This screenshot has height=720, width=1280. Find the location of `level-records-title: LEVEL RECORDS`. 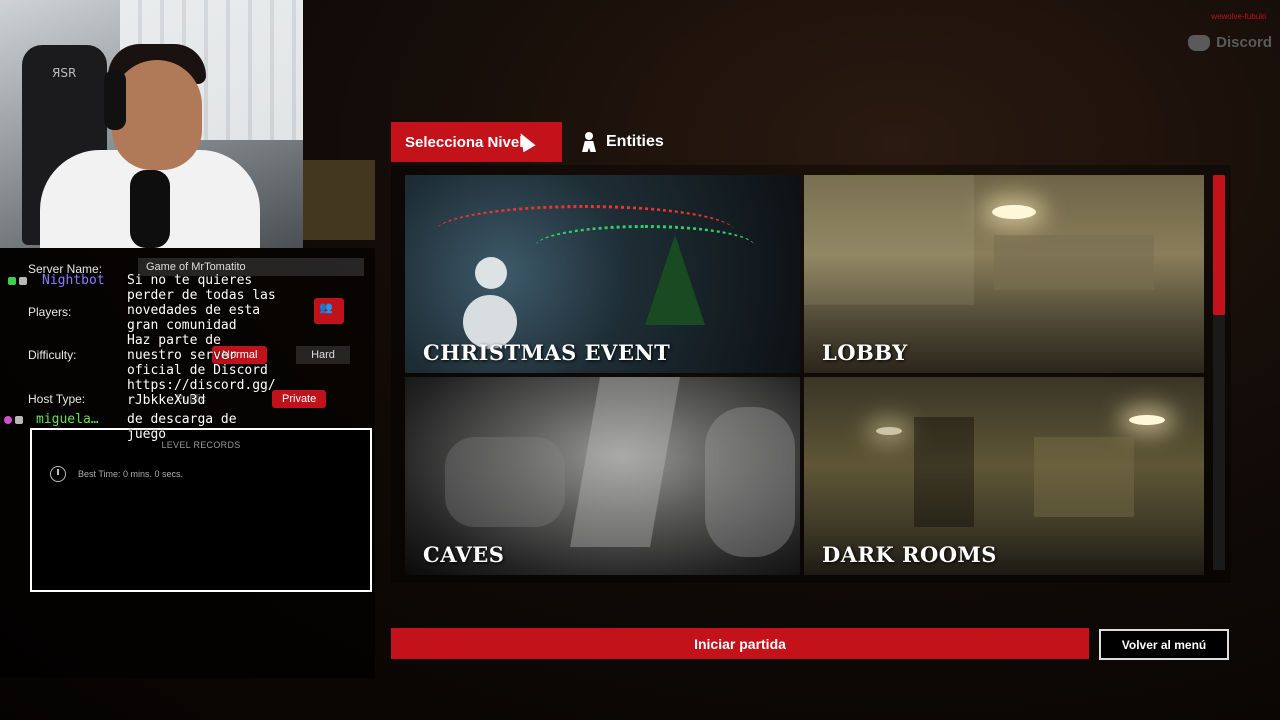

level-records-title: LEVEL RECORDS is located at coordinates (201, 445).